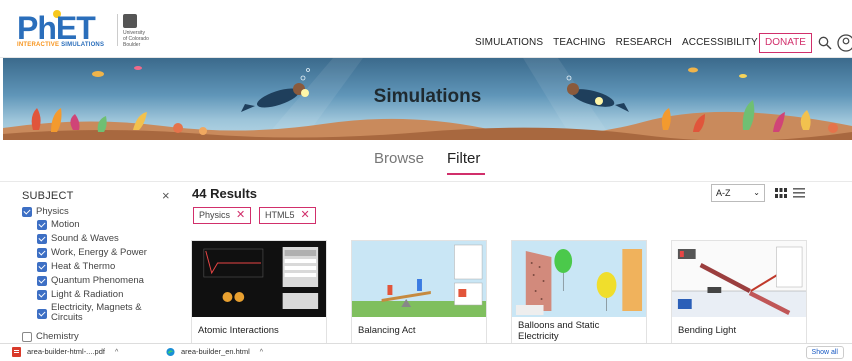 The width and height of the screenshot is (852, 361). Describe the element at coordinates (559, 331) in the screenshot. I see `sim-title: Balloons and Static Electricity` at that location.